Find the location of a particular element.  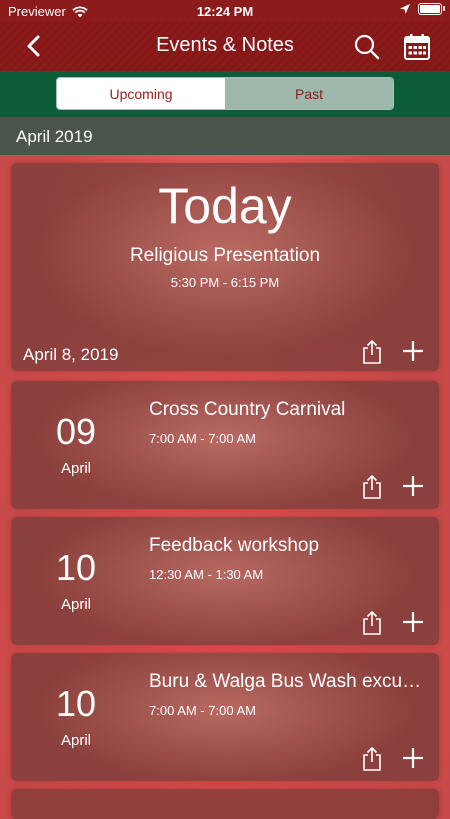

segment-bar: Upcoming Past is located at coordinates (225, 94).